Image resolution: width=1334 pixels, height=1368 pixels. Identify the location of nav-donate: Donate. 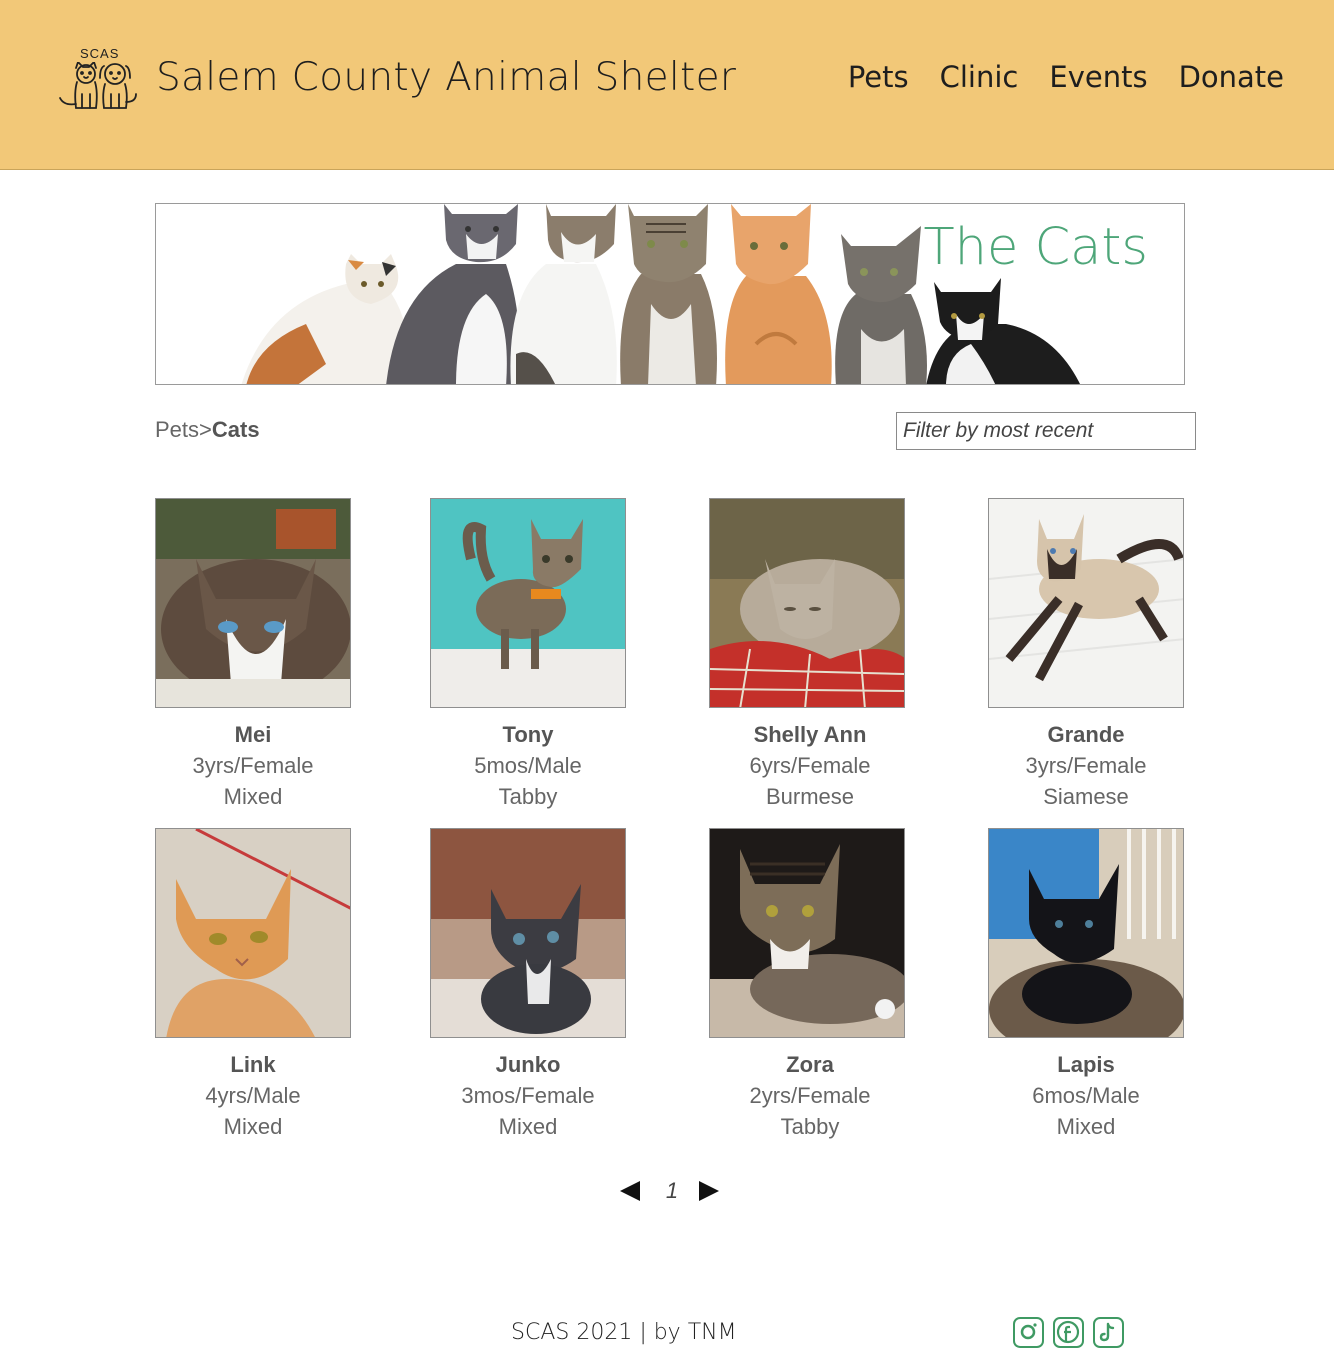
(1231, 77).